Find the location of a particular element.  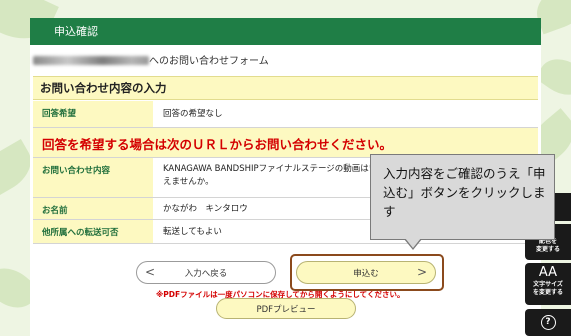

back-to-input-button: < 入力へ戻る is located at coordinates (206, 272).